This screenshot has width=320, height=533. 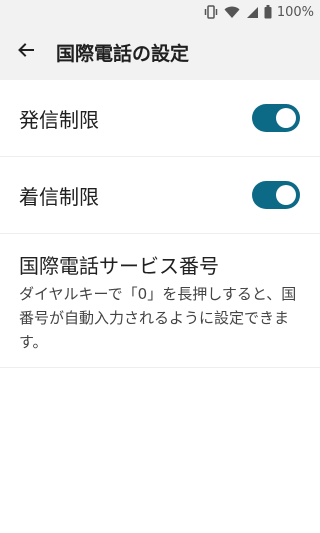 I want to click on incoming-restriction-label: 着信制限, so click(x=59, y=196).